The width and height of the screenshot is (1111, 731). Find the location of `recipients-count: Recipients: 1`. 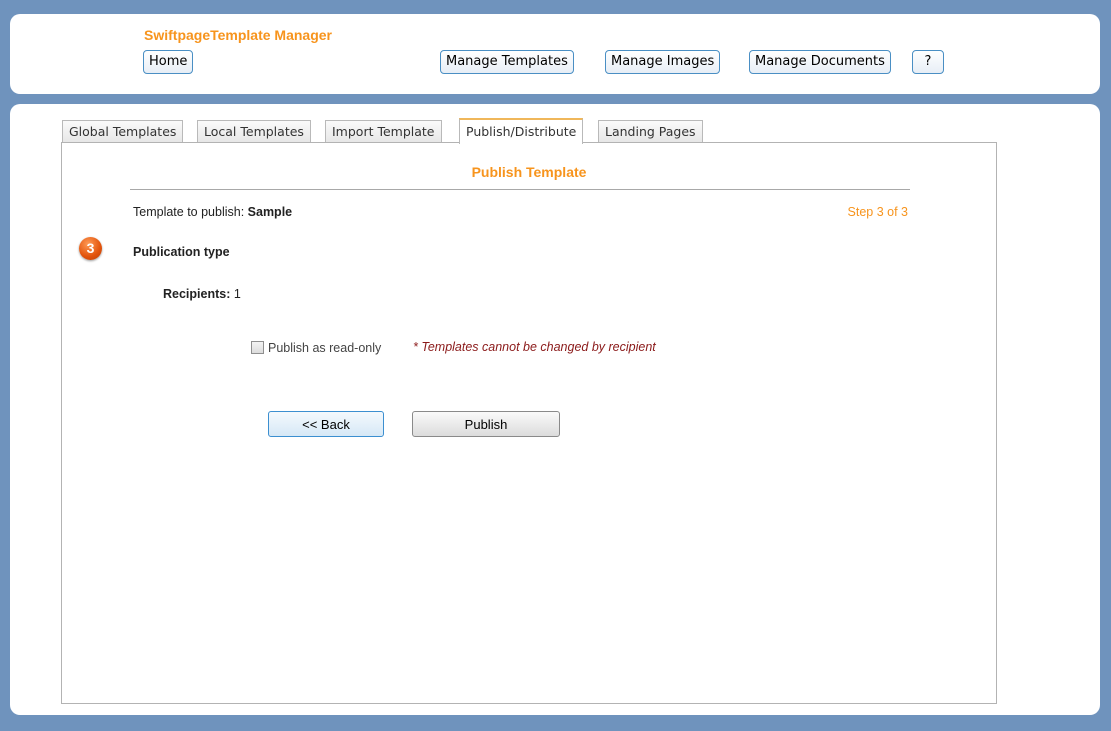

recipients-count: Recipients: 1 is located at coordinates (202, 294).